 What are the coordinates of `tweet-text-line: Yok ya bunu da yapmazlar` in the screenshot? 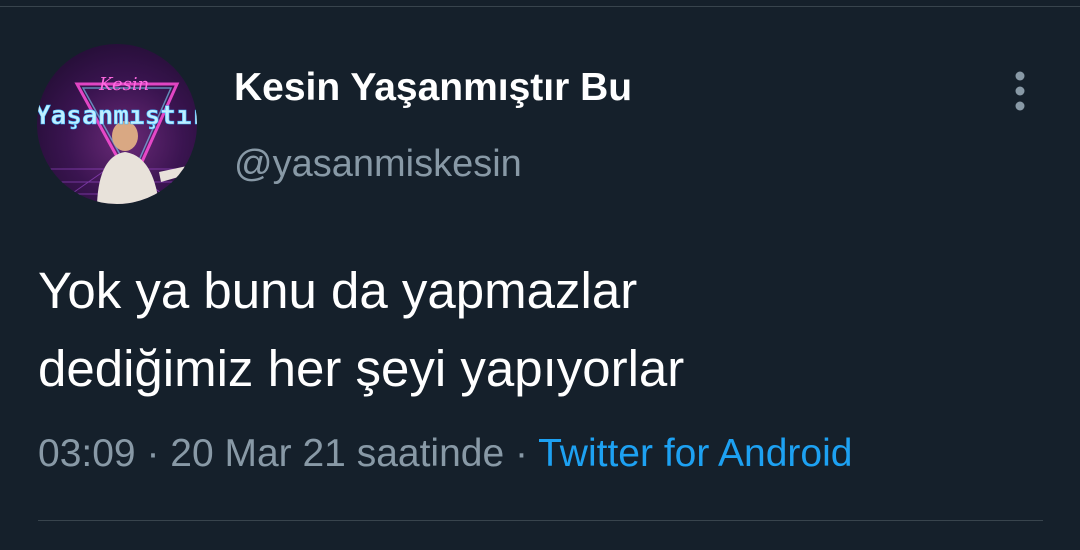 It's located at (338, 290).